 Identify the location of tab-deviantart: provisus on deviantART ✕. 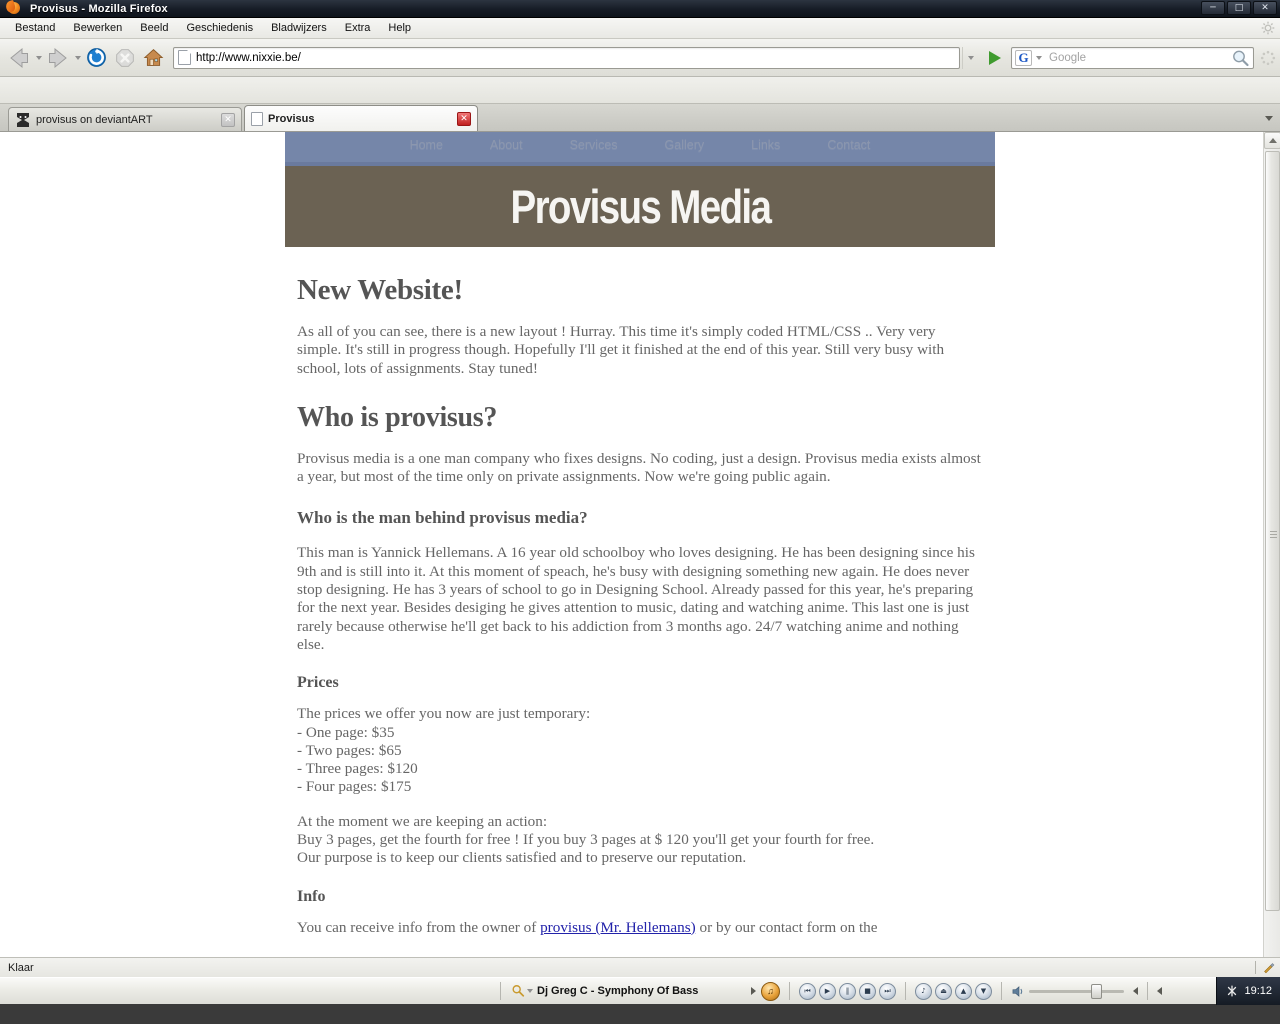
(125, 119).